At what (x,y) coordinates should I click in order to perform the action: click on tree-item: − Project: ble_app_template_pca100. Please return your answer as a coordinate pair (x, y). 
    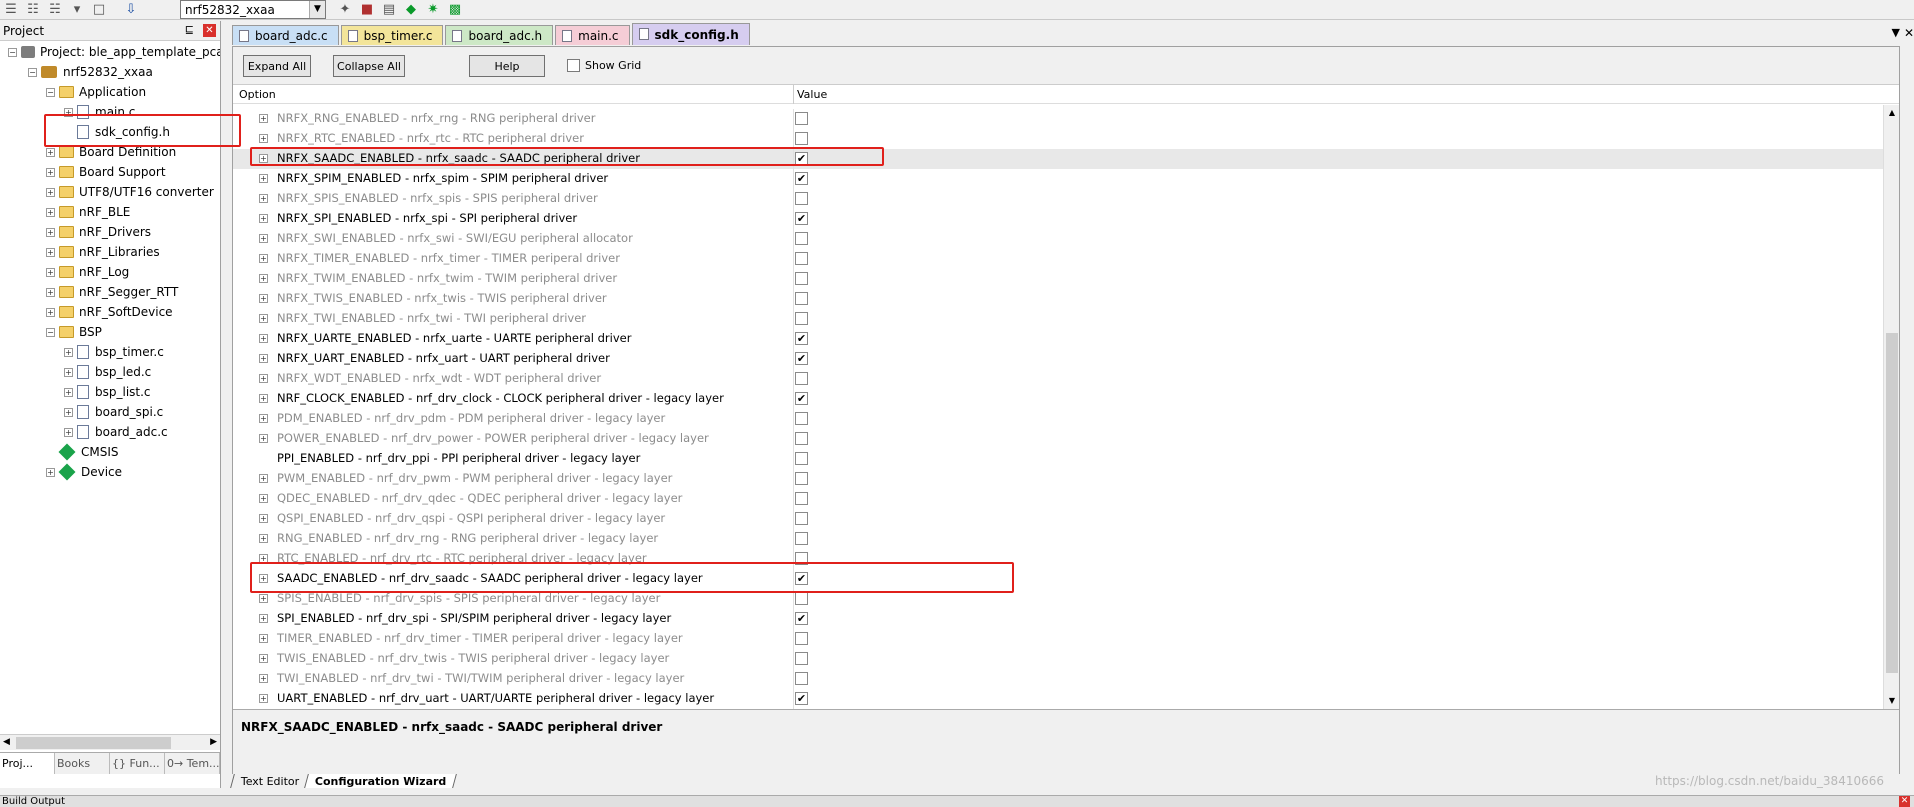
    Looking at the image, I should click on (114, 52).